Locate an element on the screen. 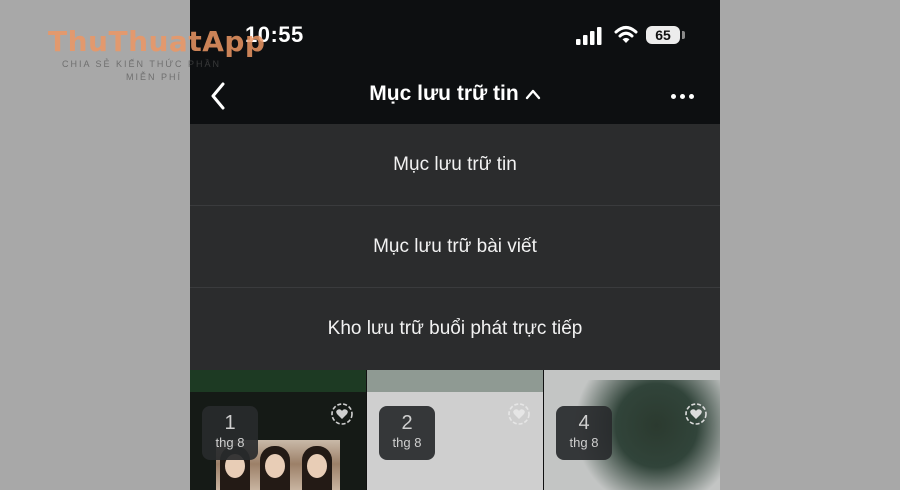 The height and width of the screenshot is (490, 900). date-badge: 4 thg 8 is located at coordinates (584, 433).